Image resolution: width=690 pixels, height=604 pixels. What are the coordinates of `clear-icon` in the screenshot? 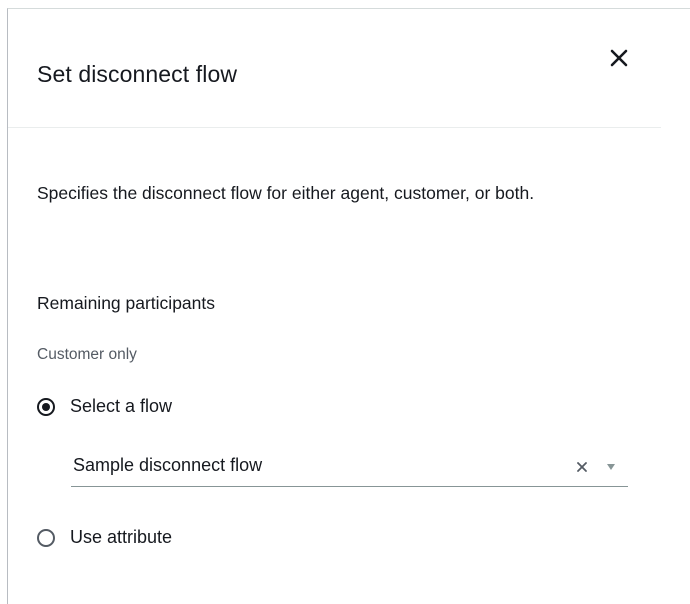 It's located at (582, 467).